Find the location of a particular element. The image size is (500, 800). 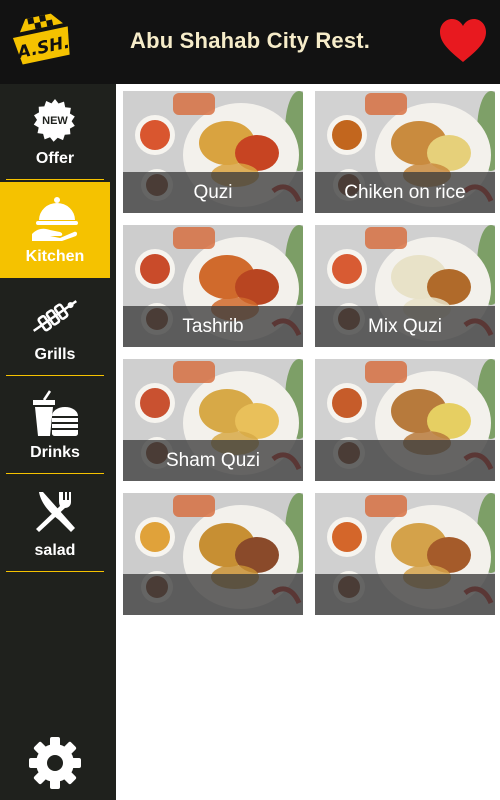

skewer-icon is located at coordinates (55, 316).